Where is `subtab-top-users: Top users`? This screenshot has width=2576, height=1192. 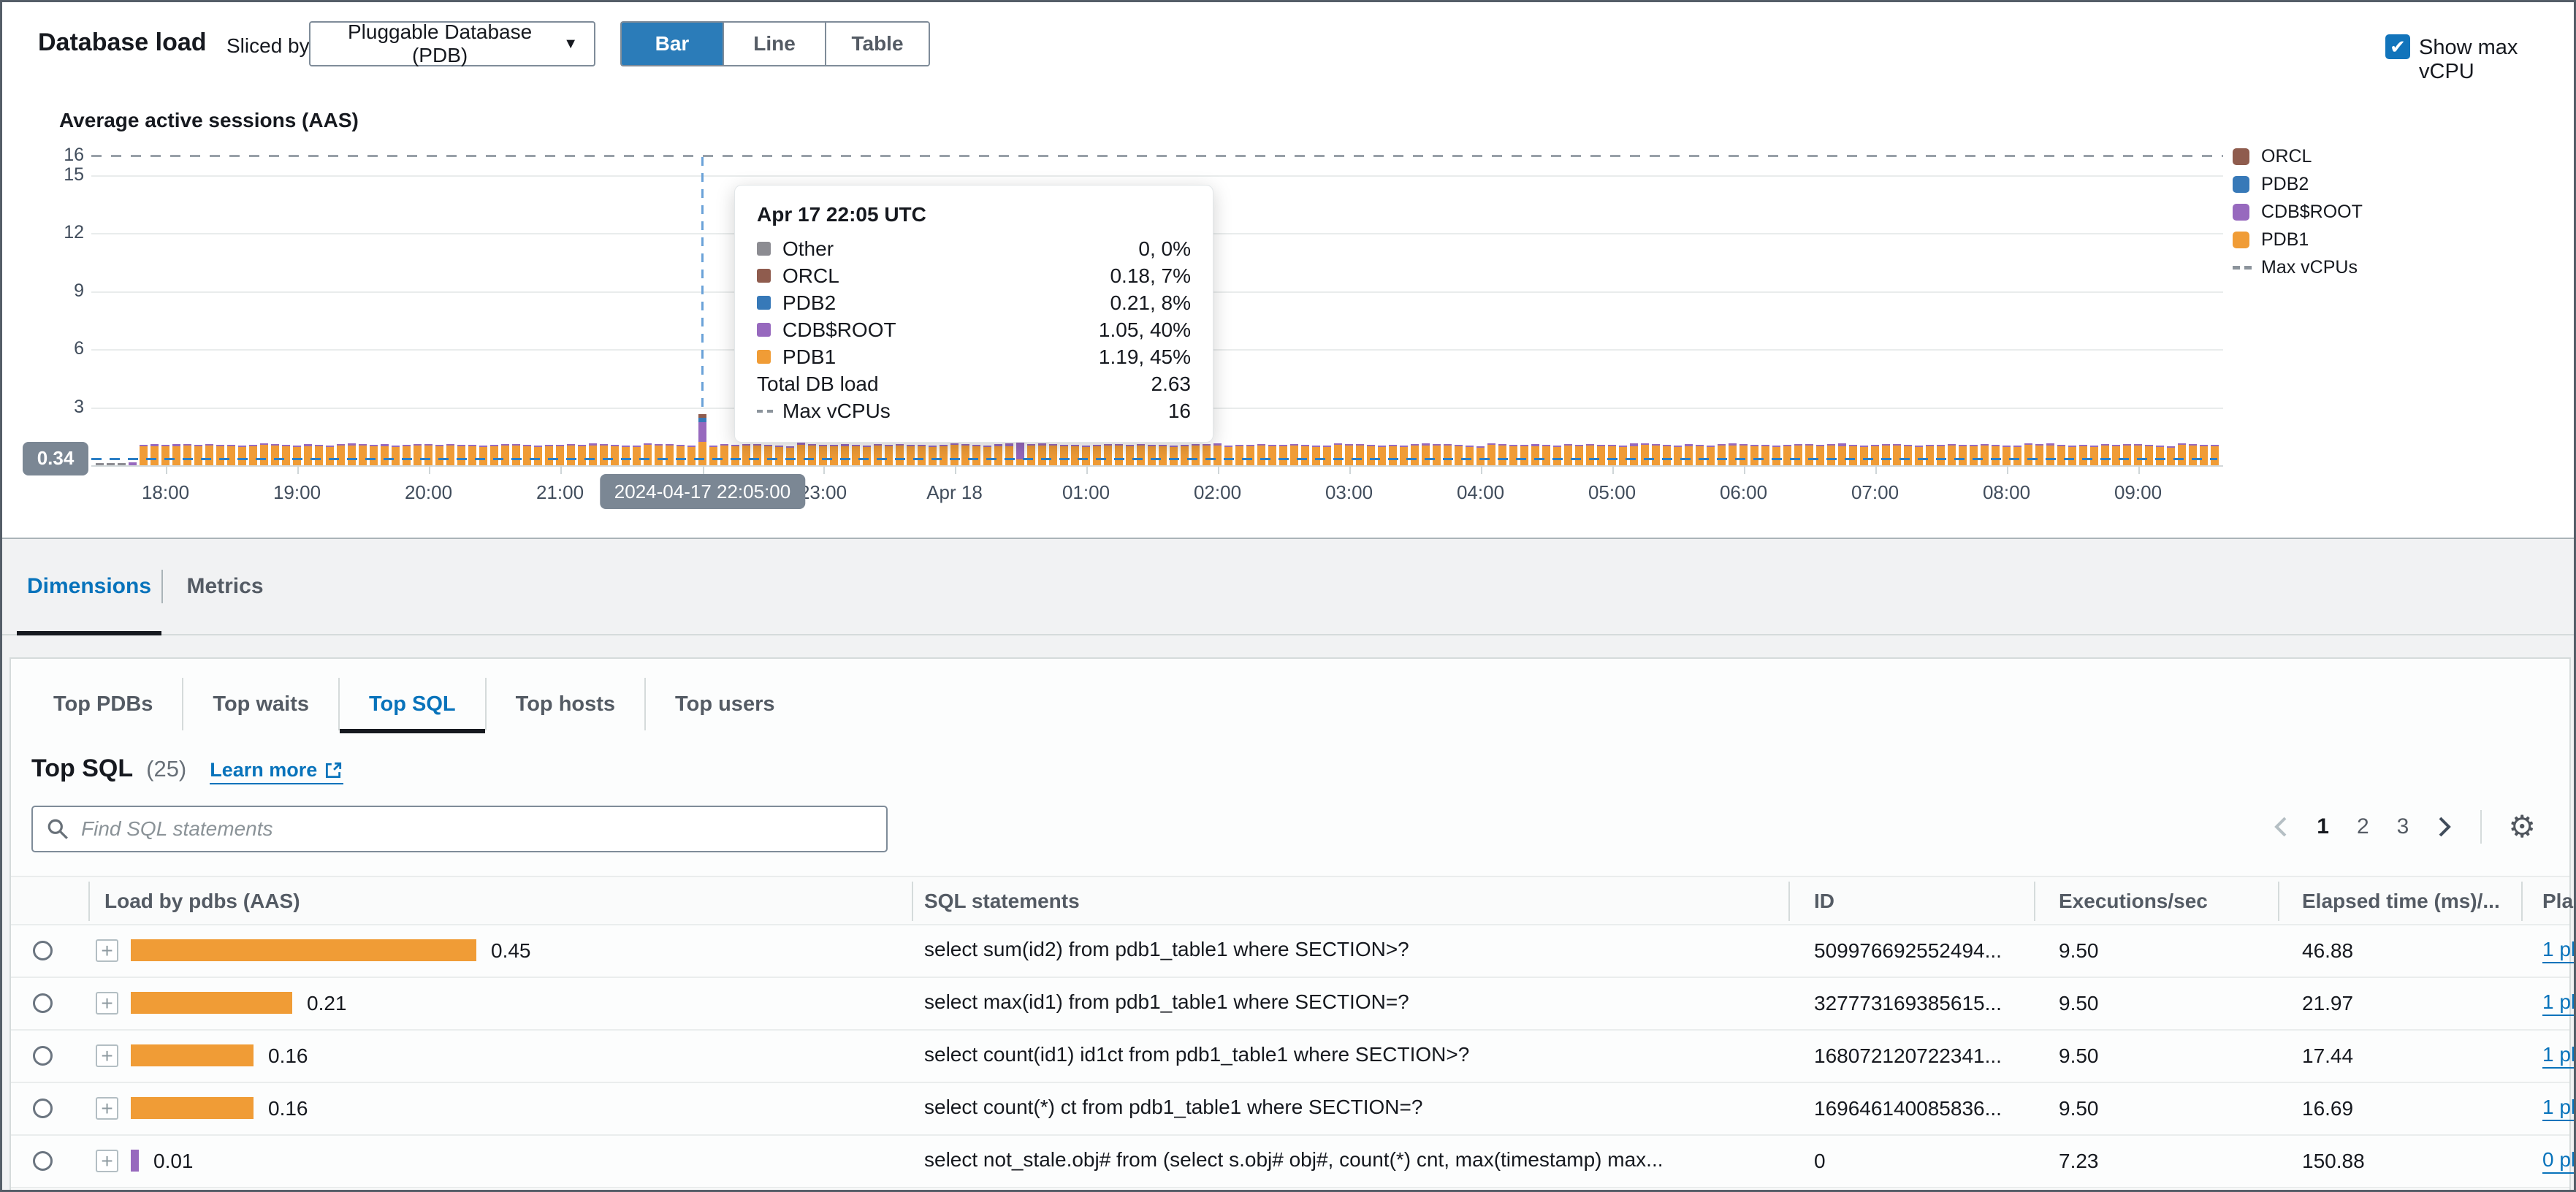 subtab-top-users: Top users is located at coordinates (725, 704).